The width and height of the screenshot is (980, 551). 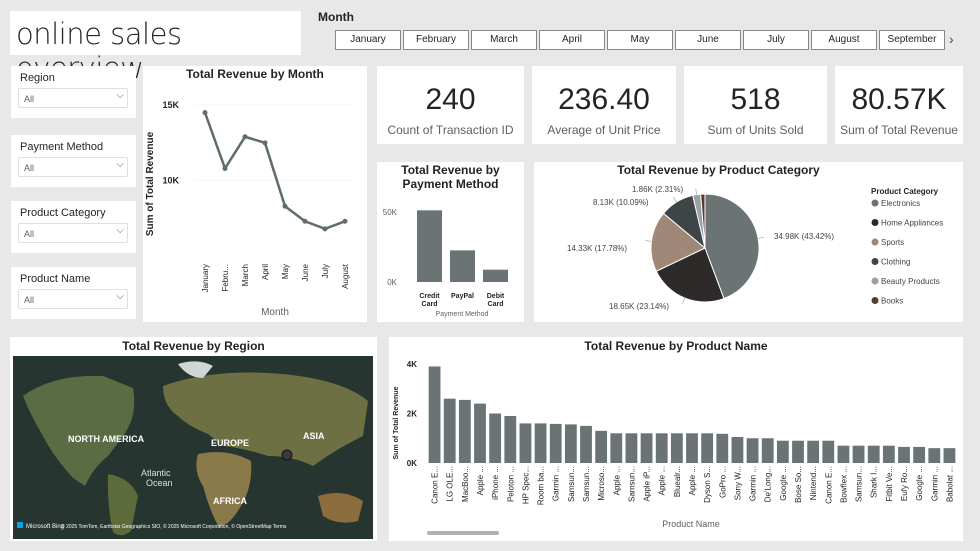 What do you see at coordinates (73, 98) in the screenshot?
I see `region-dropdown: All ⌵` at bounding box center [73, 98].